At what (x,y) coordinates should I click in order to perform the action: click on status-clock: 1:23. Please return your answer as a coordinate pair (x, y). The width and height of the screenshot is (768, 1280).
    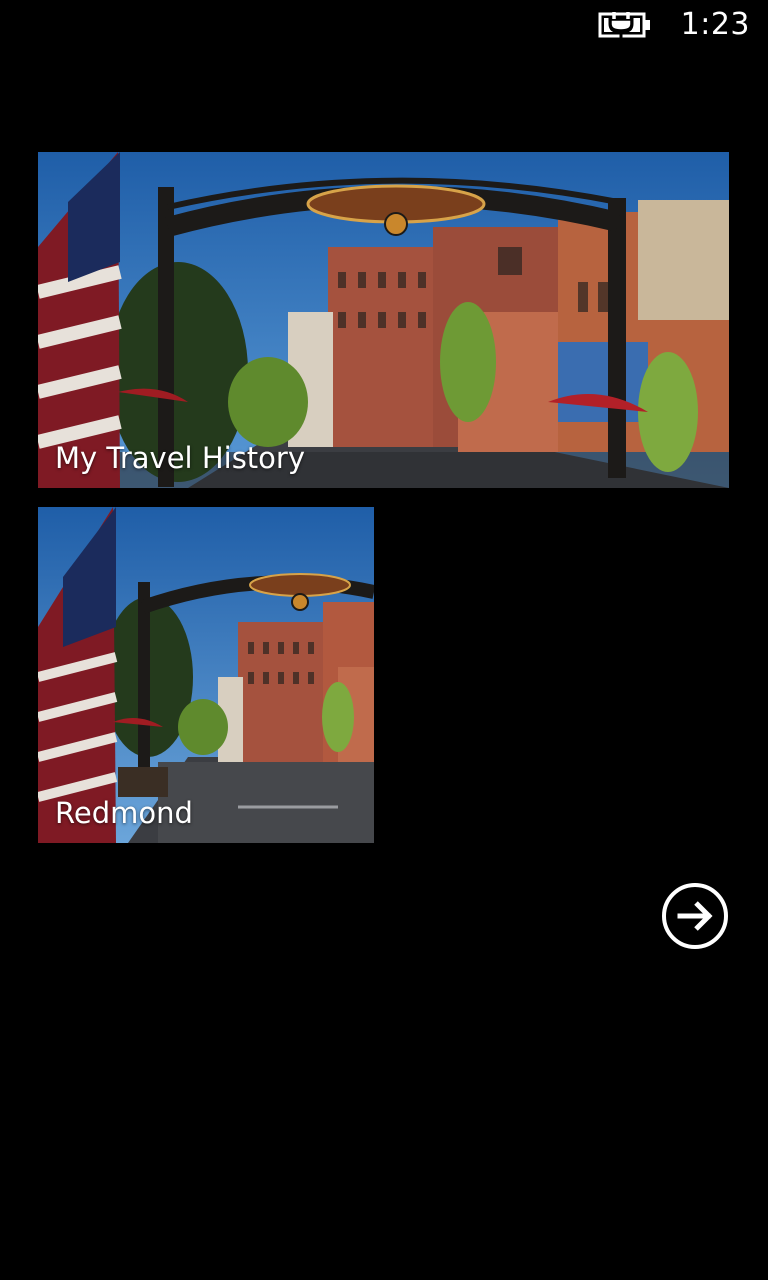
    Looking at the image, I should click on (715, 24).